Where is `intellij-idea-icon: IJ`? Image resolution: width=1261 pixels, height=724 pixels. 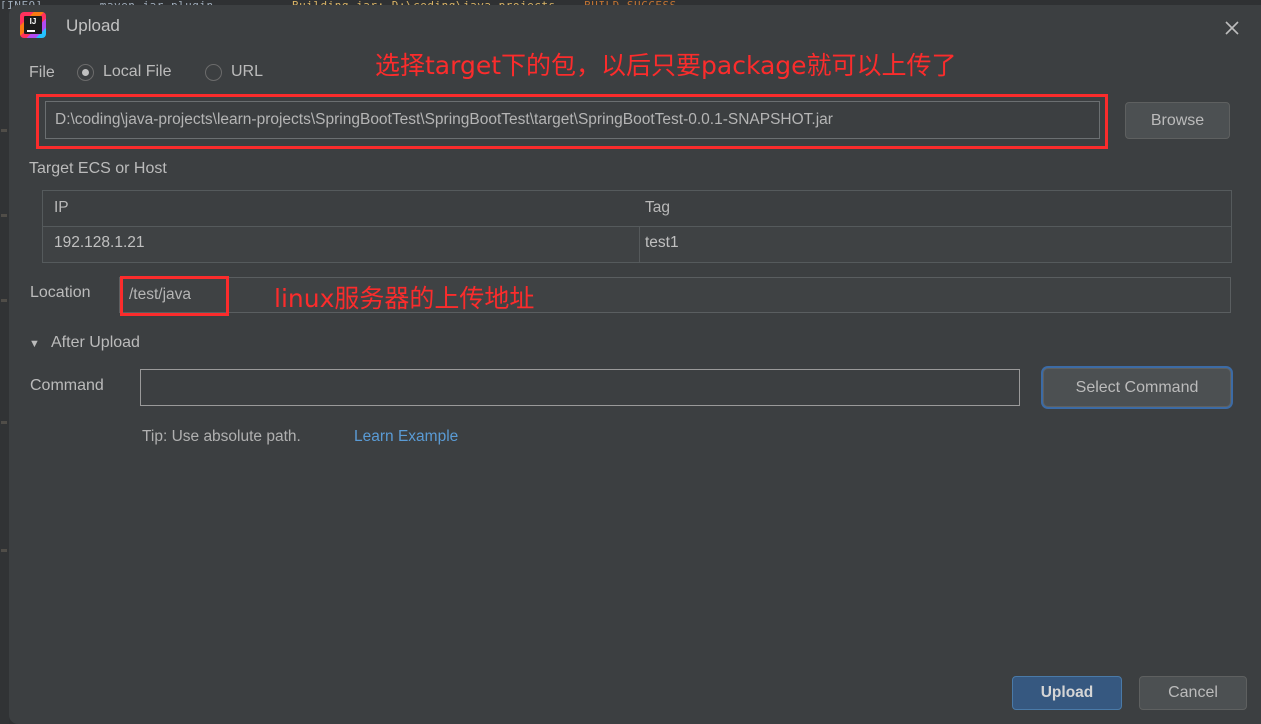 intellij-idea-icon: IJ is located at coordinates (33, 25).